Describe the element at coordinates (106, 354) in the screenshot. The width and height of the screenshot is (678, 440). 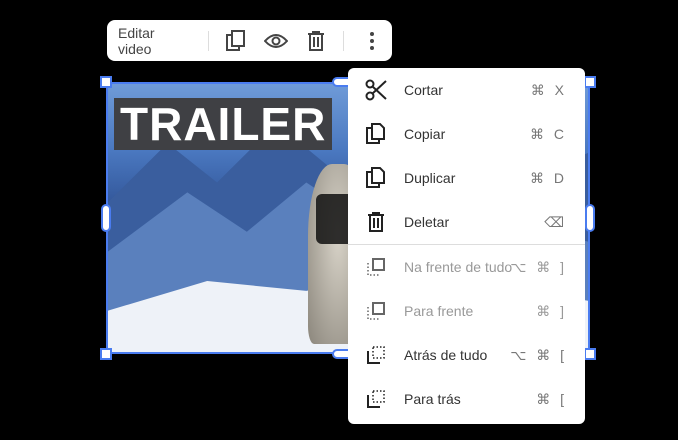
I see `resize-handle-bottom-left` at that location.